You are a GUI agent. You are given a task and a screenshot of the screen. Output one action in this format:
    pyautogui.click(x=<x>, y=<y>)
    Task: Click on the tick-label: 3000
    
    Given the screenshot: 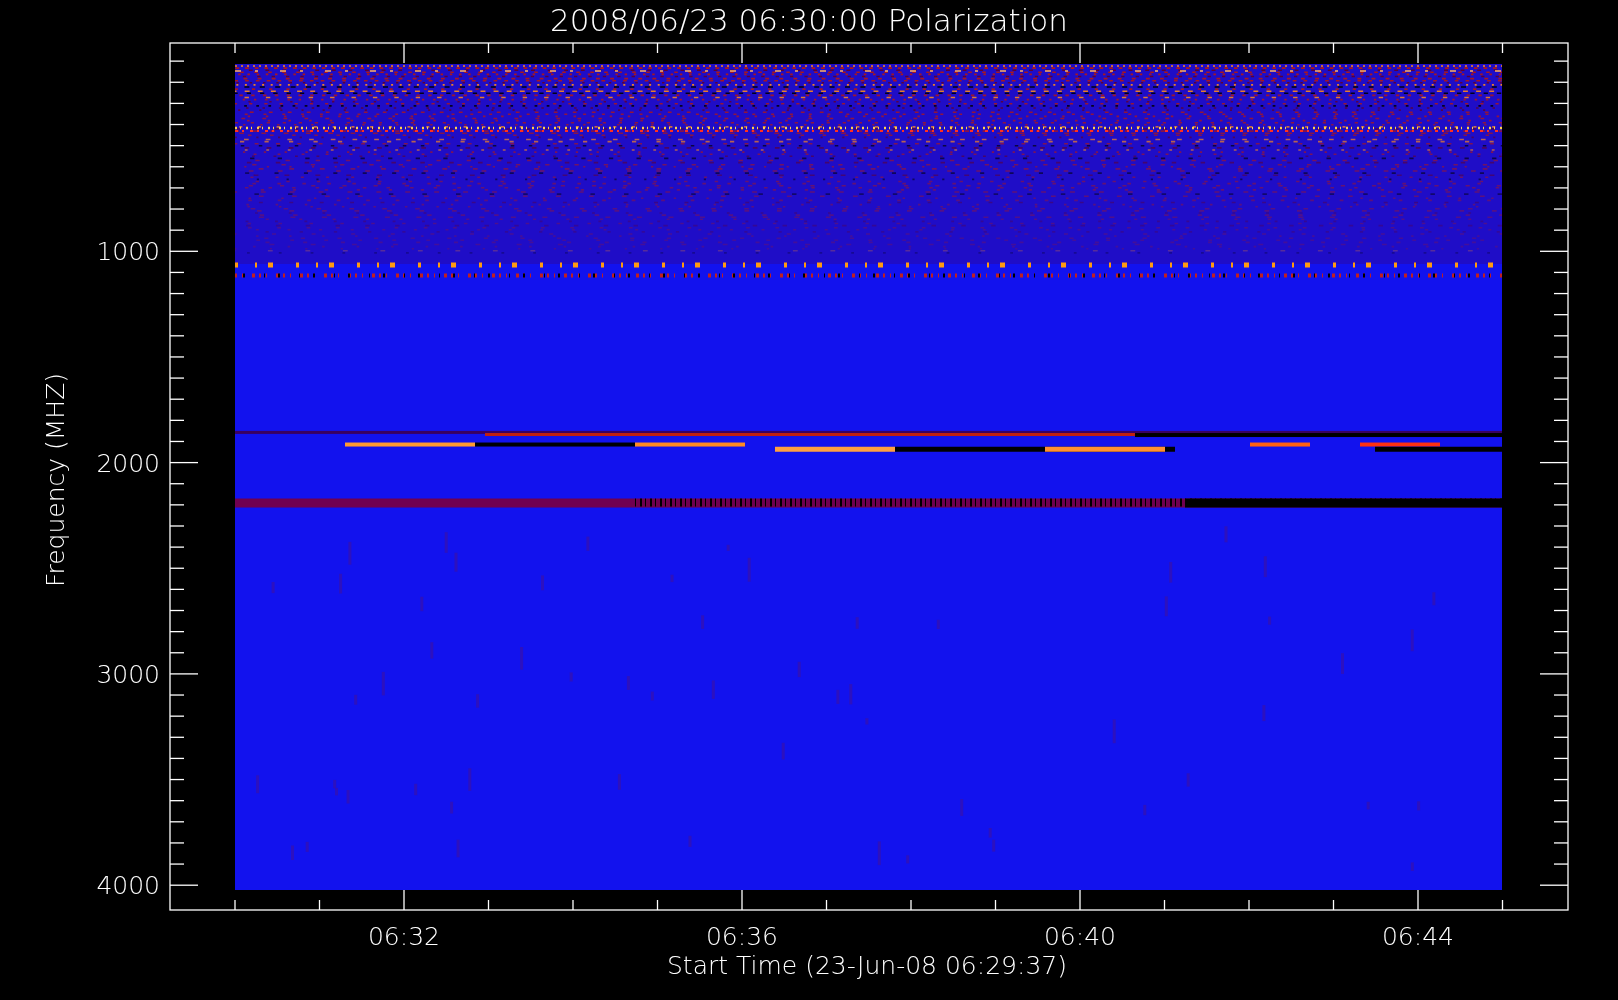 What is the action you would take?
    pyautogui.click(x=128, y=674)
    